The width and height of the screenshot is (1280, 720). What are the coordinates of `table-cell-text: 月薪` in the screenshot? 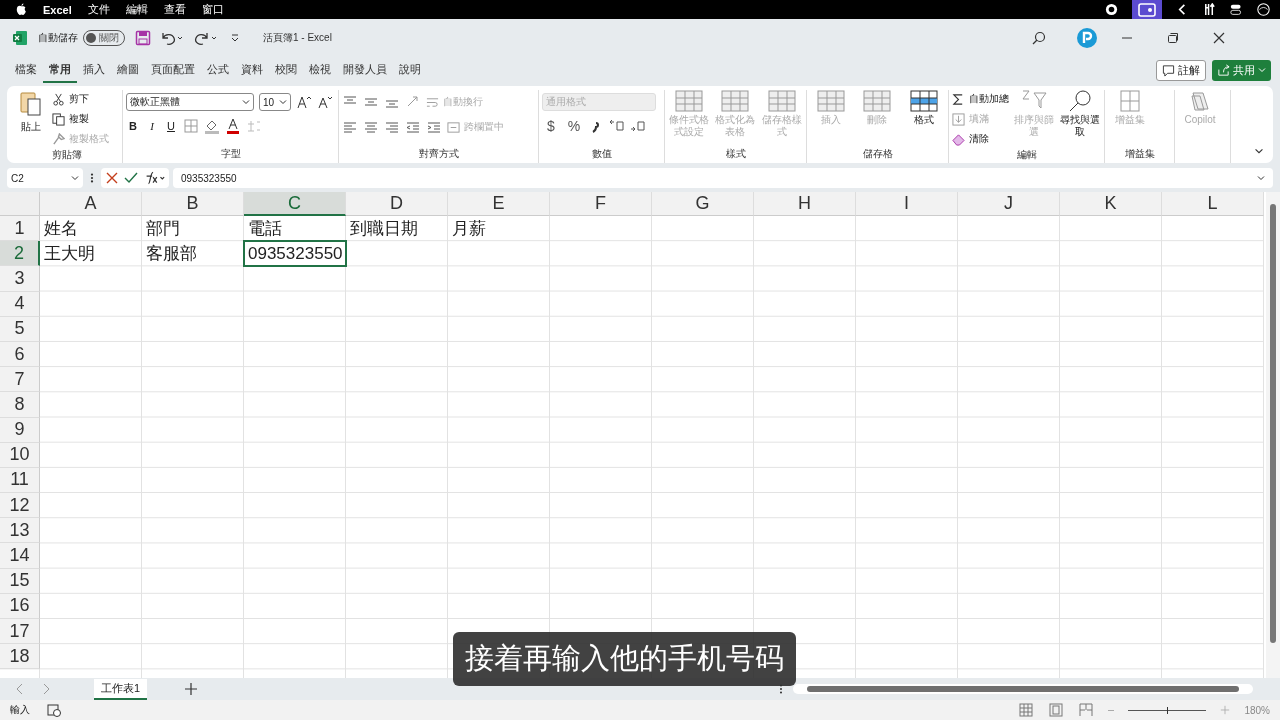 It's located at (469, 229).